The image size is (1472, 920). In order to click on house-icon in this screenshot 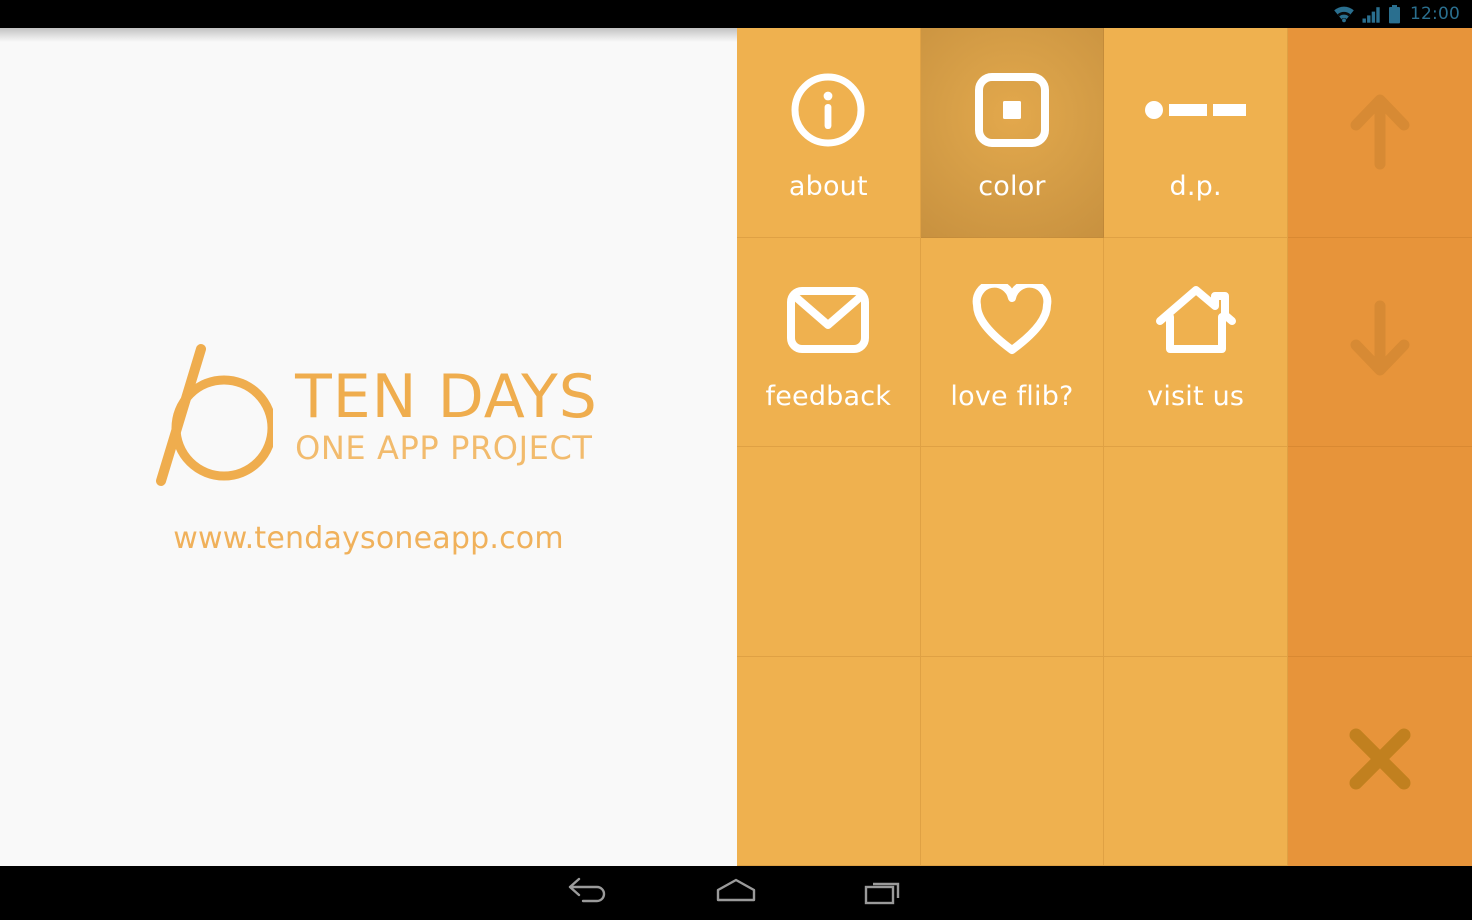, I will do `click(1196, 320)`.